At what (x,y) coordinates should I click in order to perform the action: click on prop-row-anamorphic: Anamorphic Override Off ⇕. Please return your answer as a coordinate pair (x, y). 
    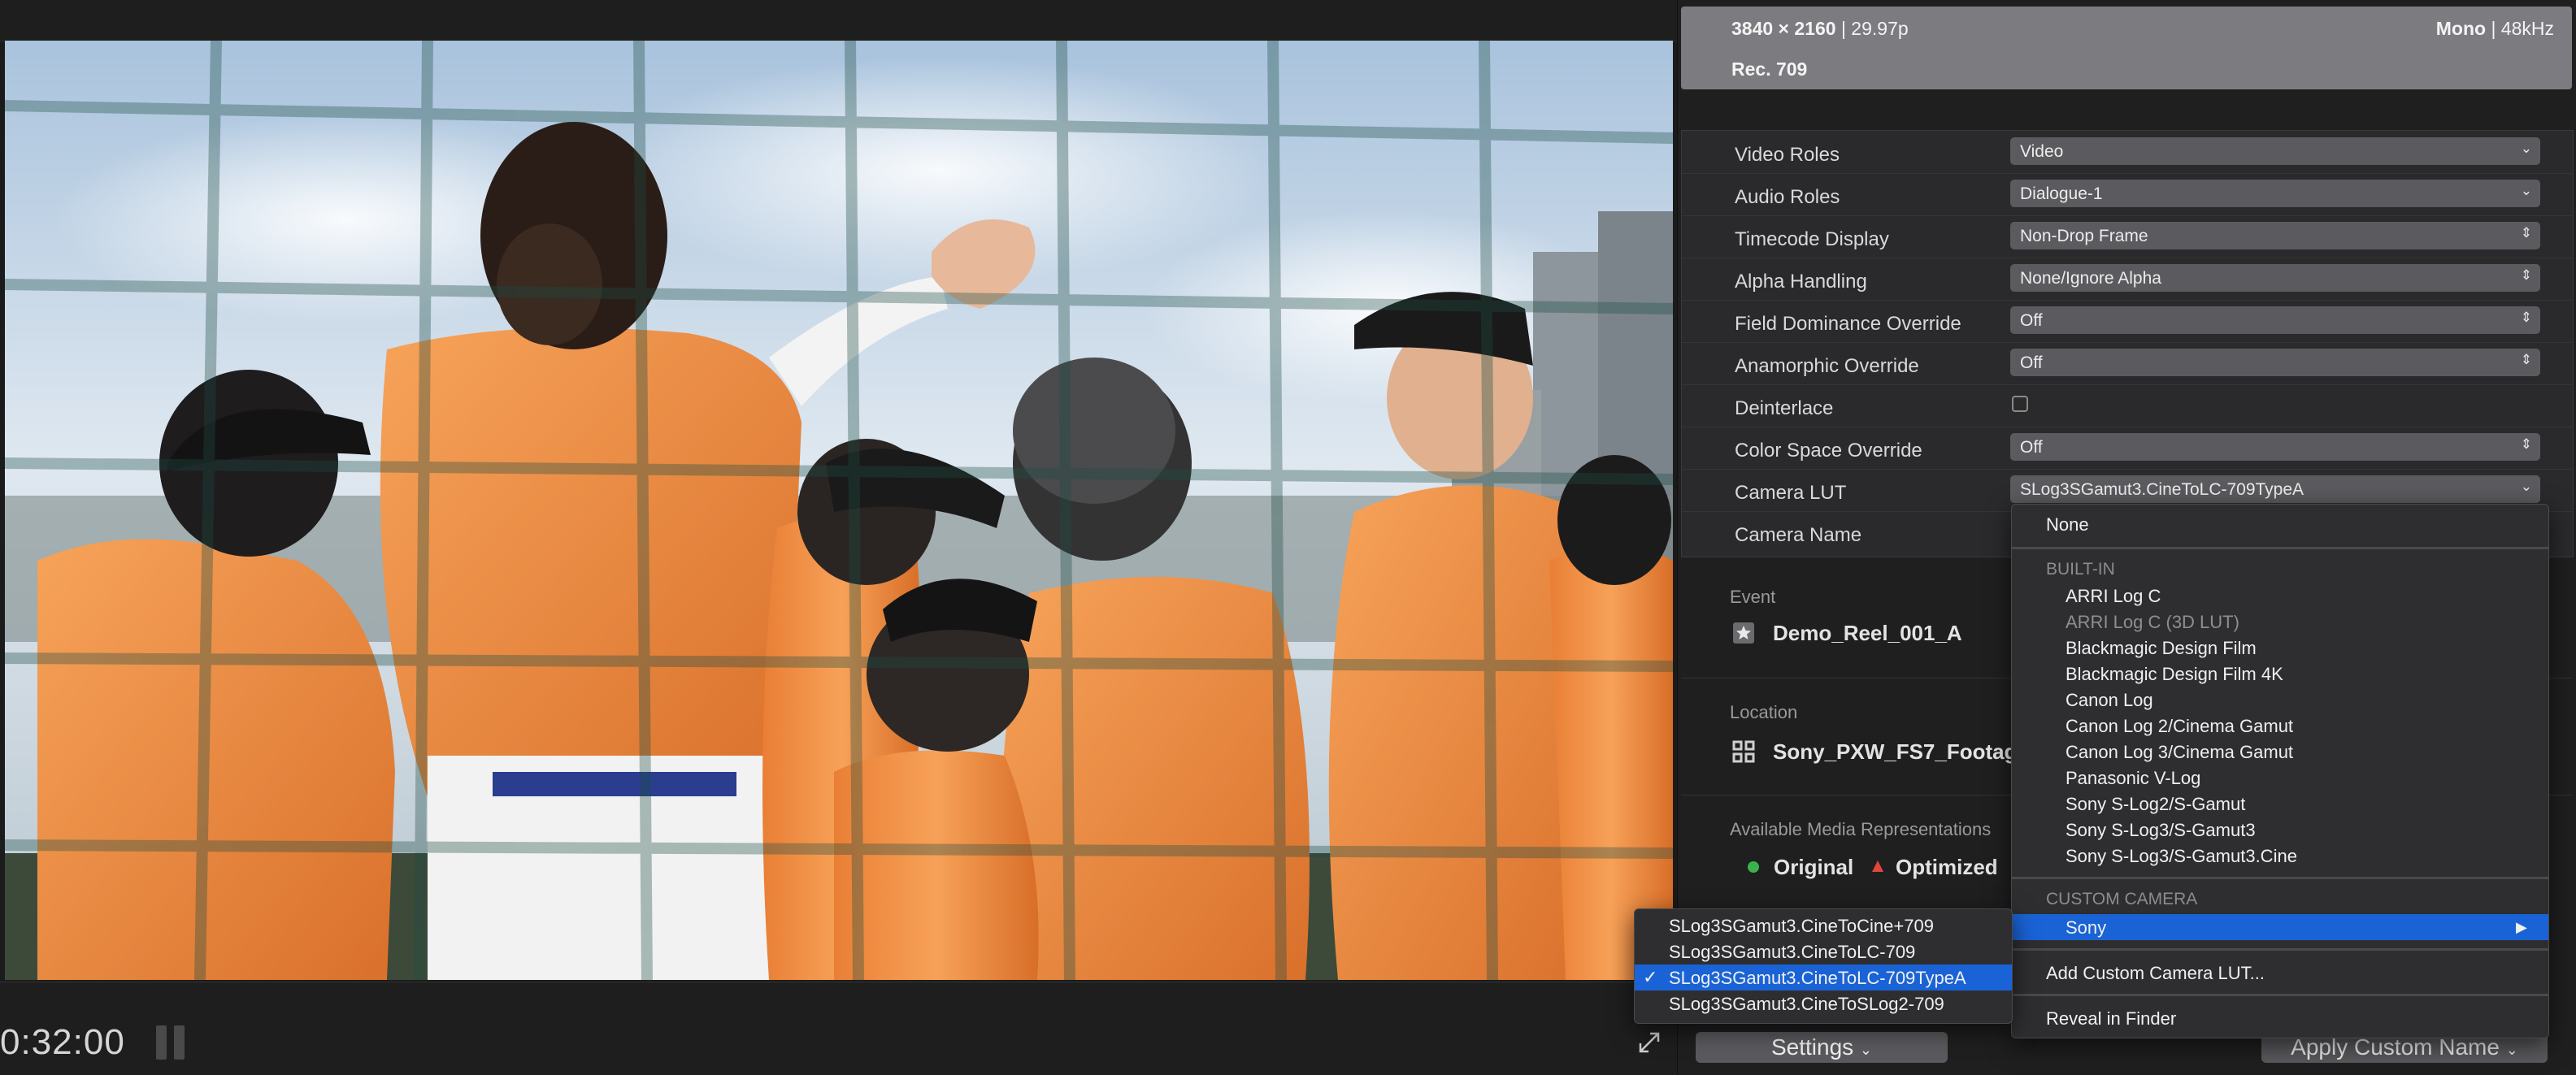
    Looking at the image, I should click on (2127, 363).